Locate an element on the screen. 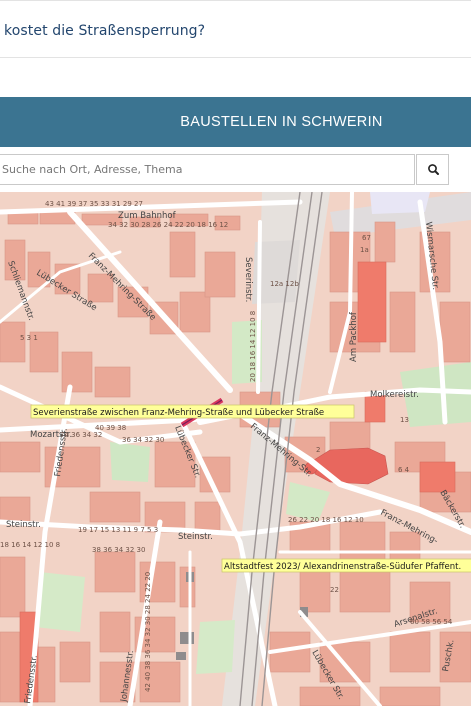 This screenshot has width=471, height=706. house-numbers: 1a is located at coordinates (364, 250).